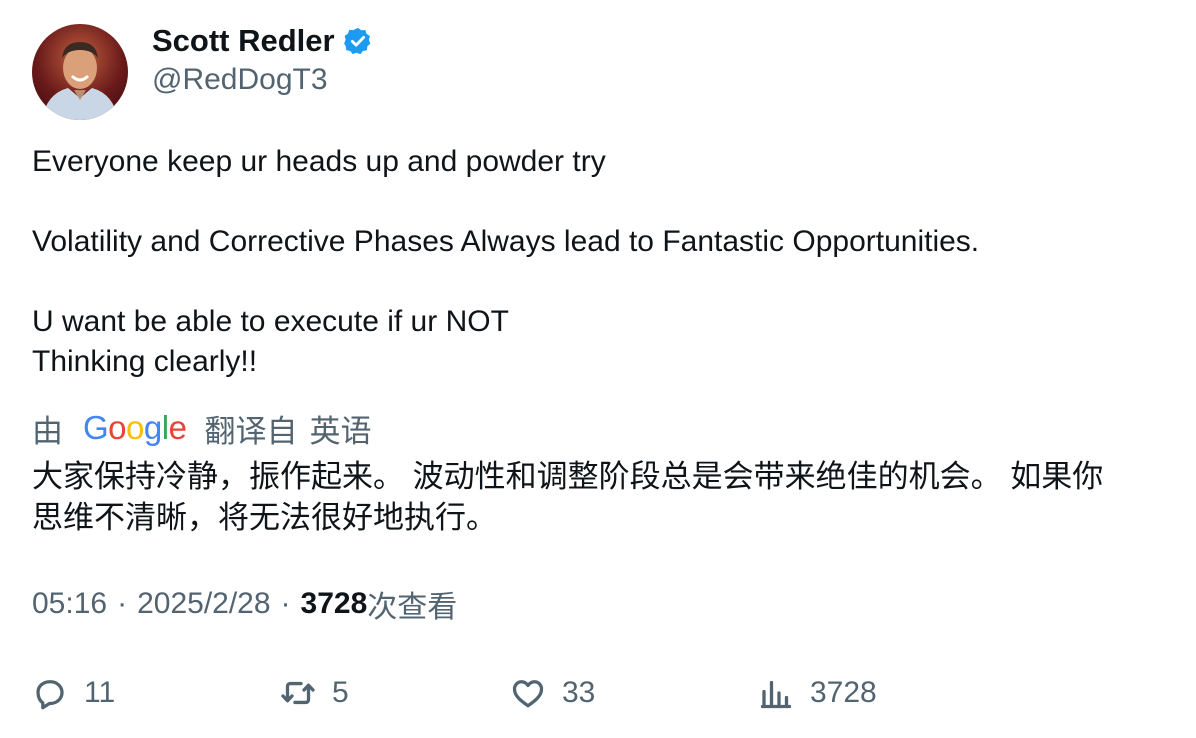 This screenshot has height=738, width=1196. I want to click on author-handle: @RedDogT3, so click(262, 80).